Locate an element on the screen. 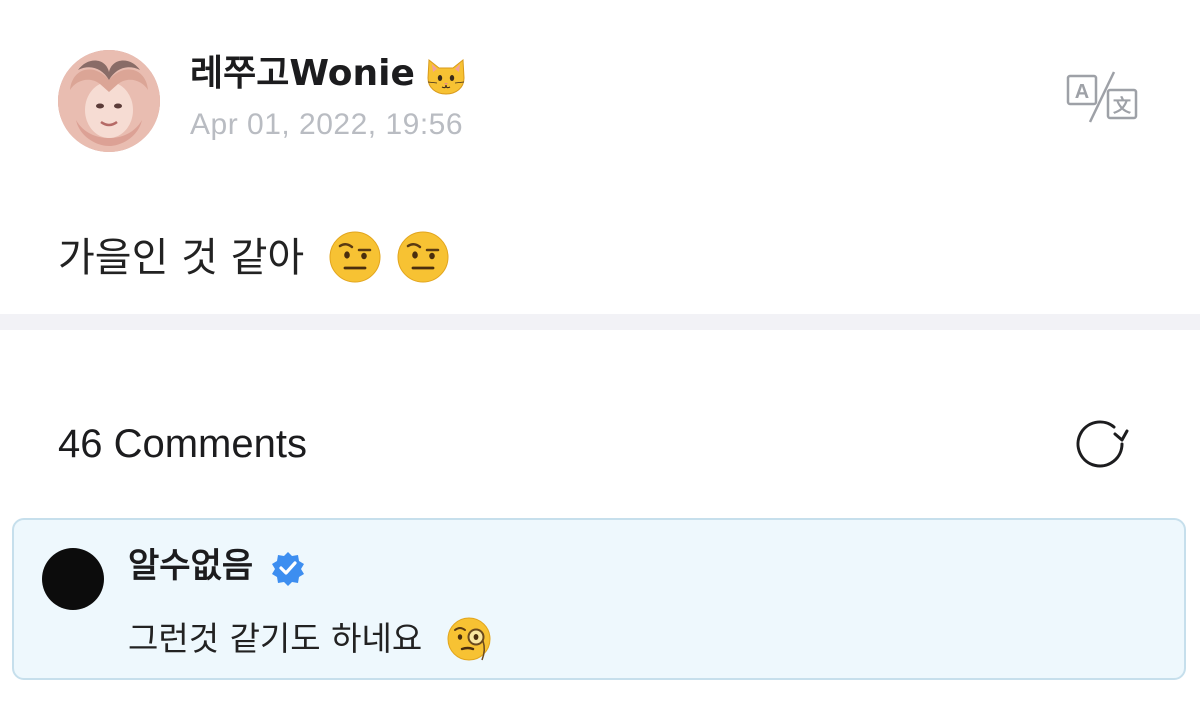  refresh-icon is located at coordinates (1100, 444).